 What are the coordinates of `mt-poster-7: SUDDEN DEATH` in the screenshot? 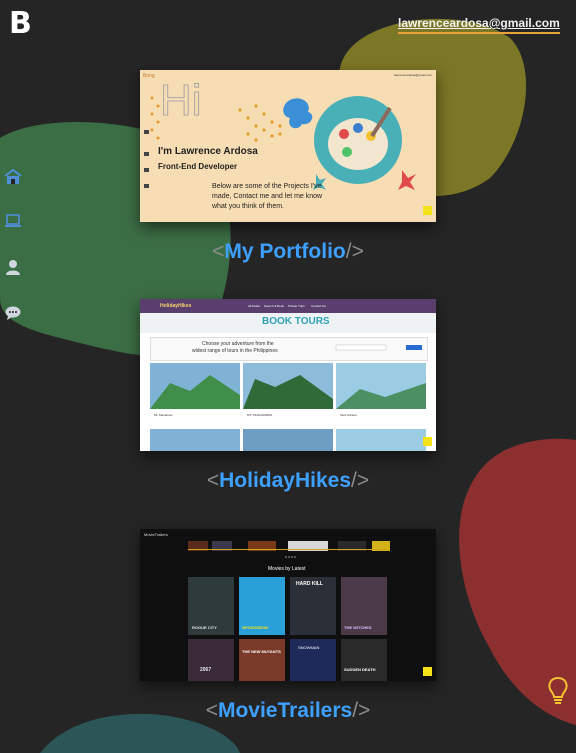 It's located at (360, 669).